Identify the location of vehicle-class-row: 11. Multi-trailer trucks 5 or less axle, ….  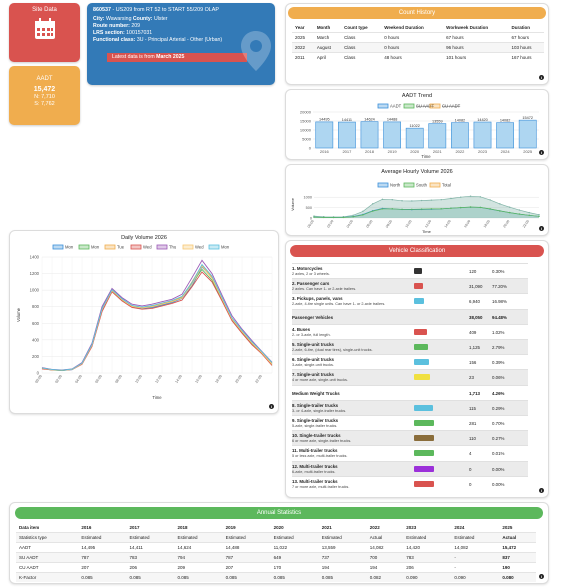
(410, 452).